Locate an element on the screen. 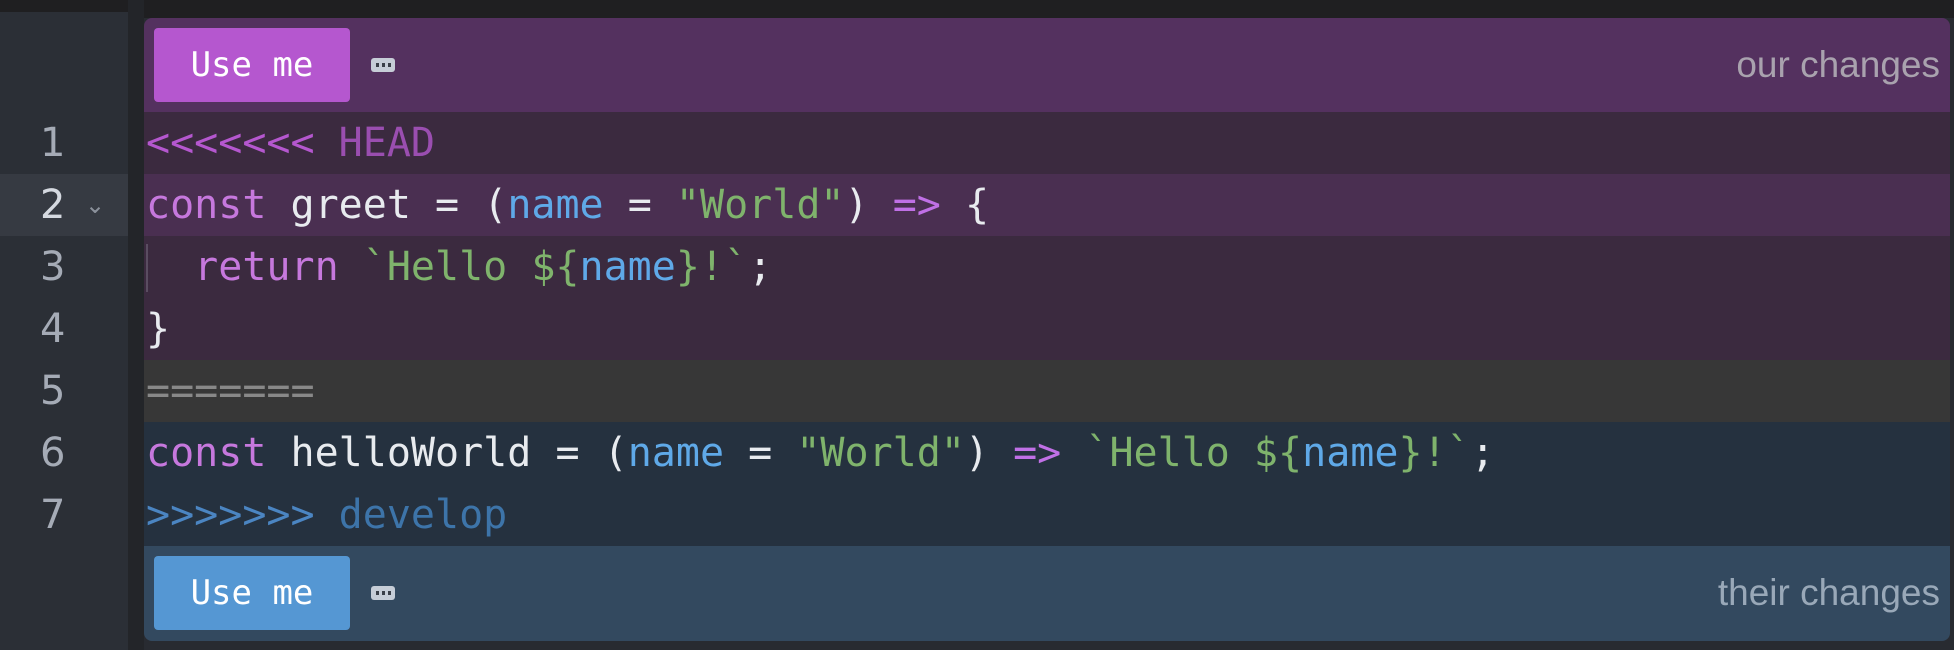  keyword-token: return is located at coordinates (266, 267).